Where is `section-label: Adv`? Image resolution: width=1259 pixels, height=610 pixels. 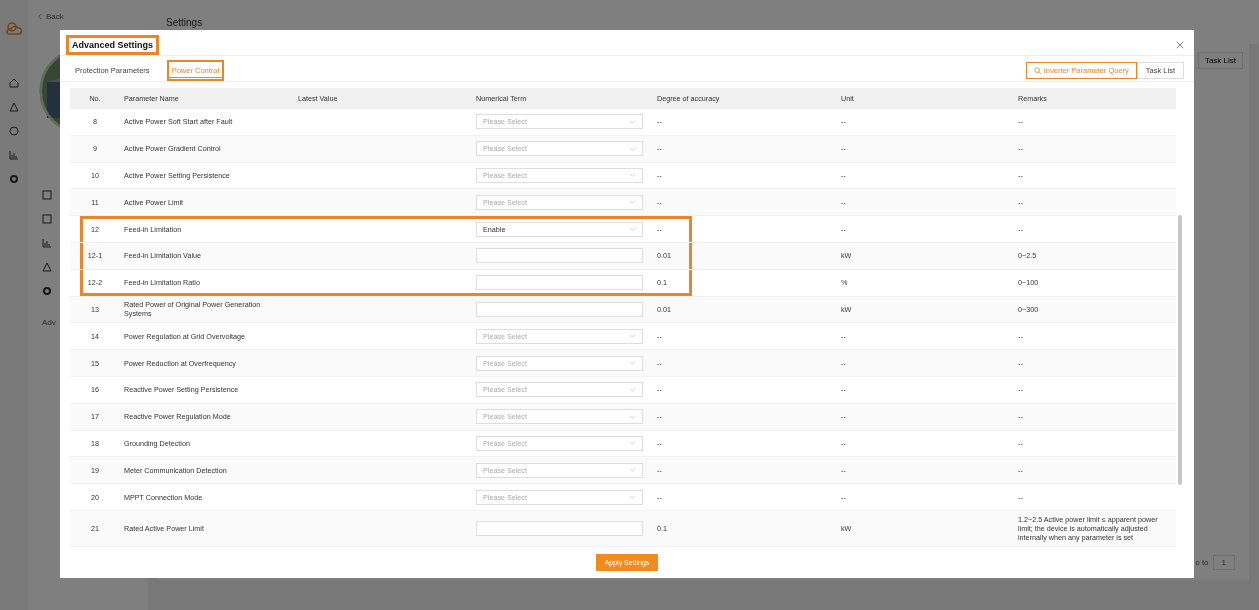 section-label: Adv is located at coordinates (49, 322).